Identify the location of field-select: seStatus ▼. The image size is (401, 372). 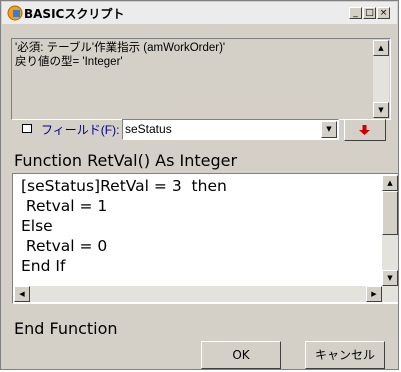
(230, 129).